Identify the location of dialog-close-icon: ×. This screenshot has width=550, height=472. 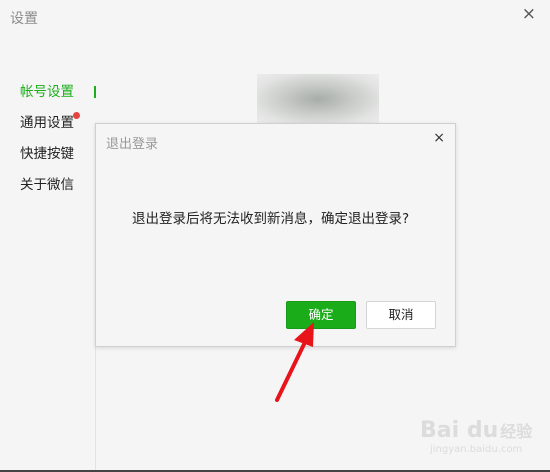
(439, 138).